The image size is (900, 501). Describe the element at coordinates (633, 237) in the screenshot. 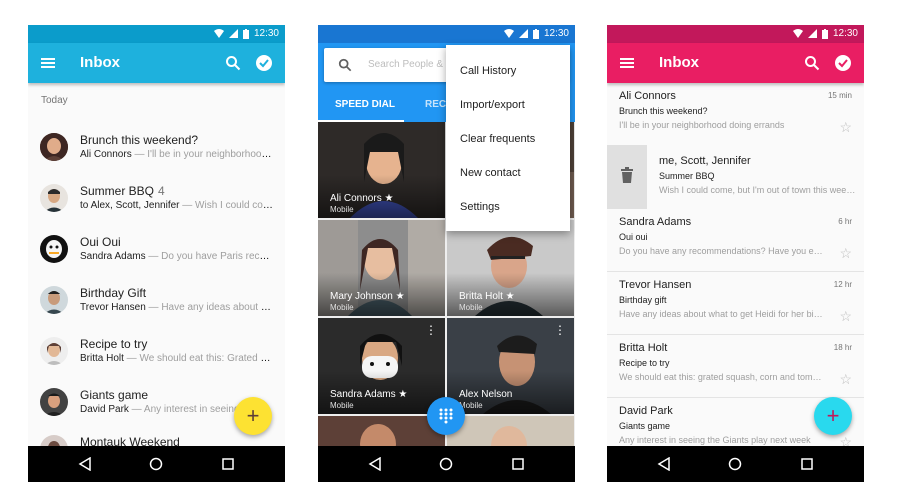

I see `item-subject: Oui oui` at that location.